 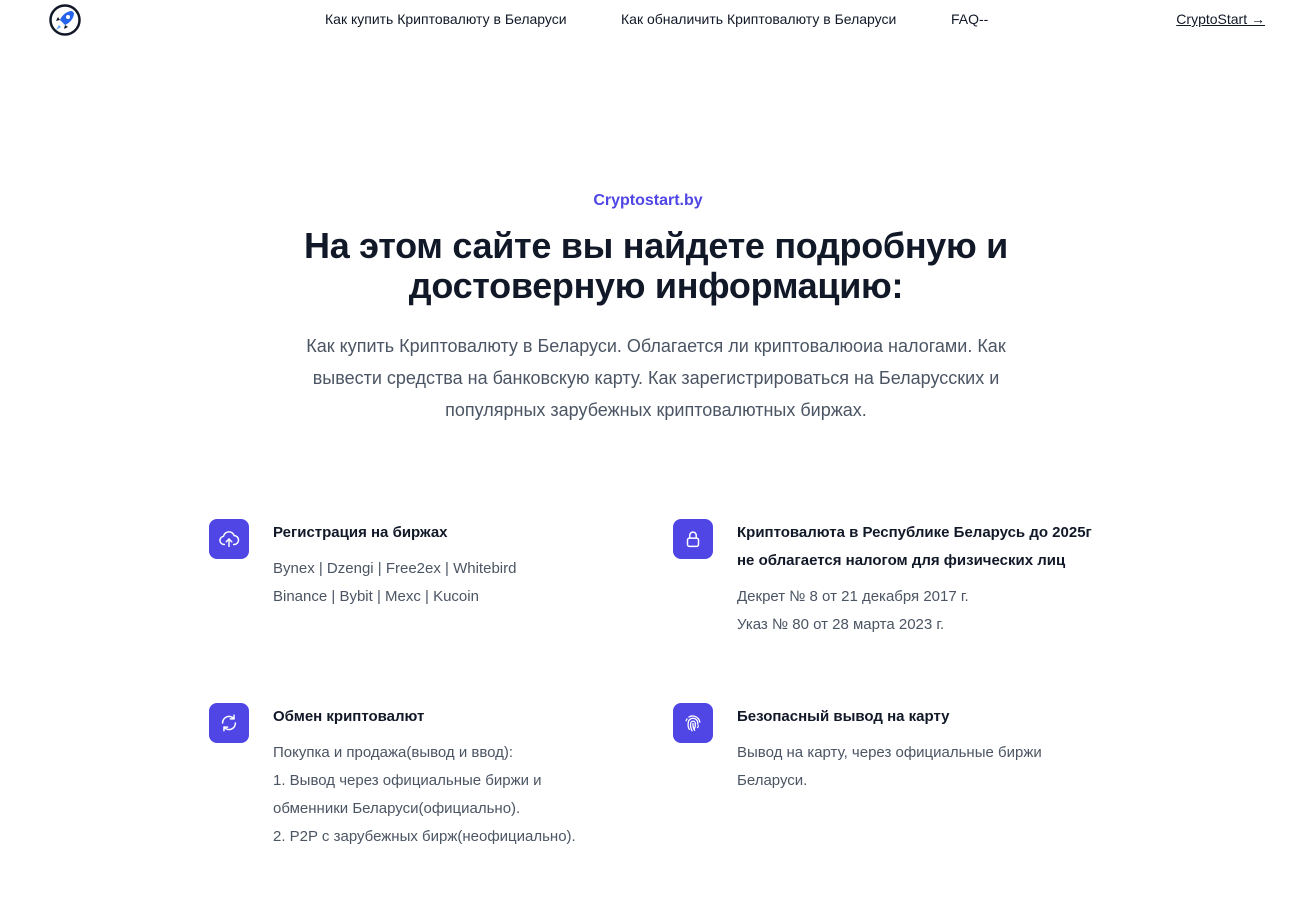 I want to click on feature-title: Обмен криптовалют, so click(x=349, y=716).